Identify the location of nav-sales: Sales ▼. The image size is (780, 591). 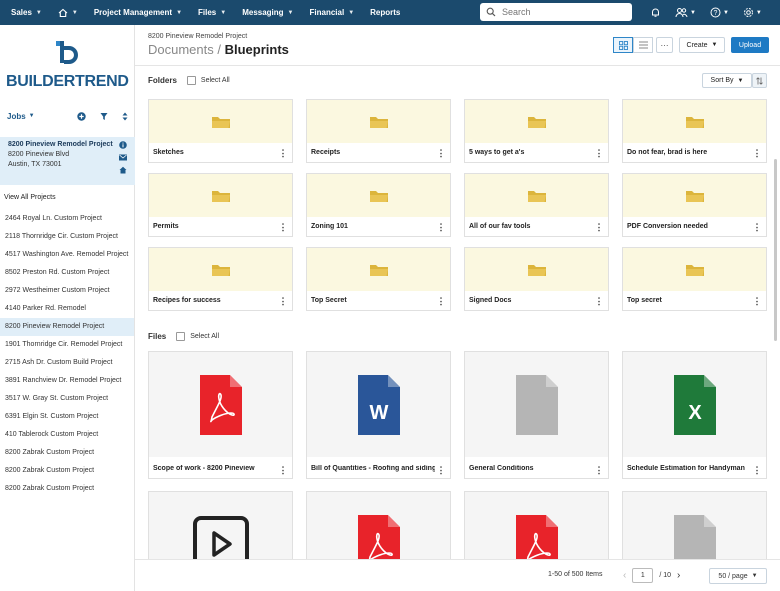
(25, 12).